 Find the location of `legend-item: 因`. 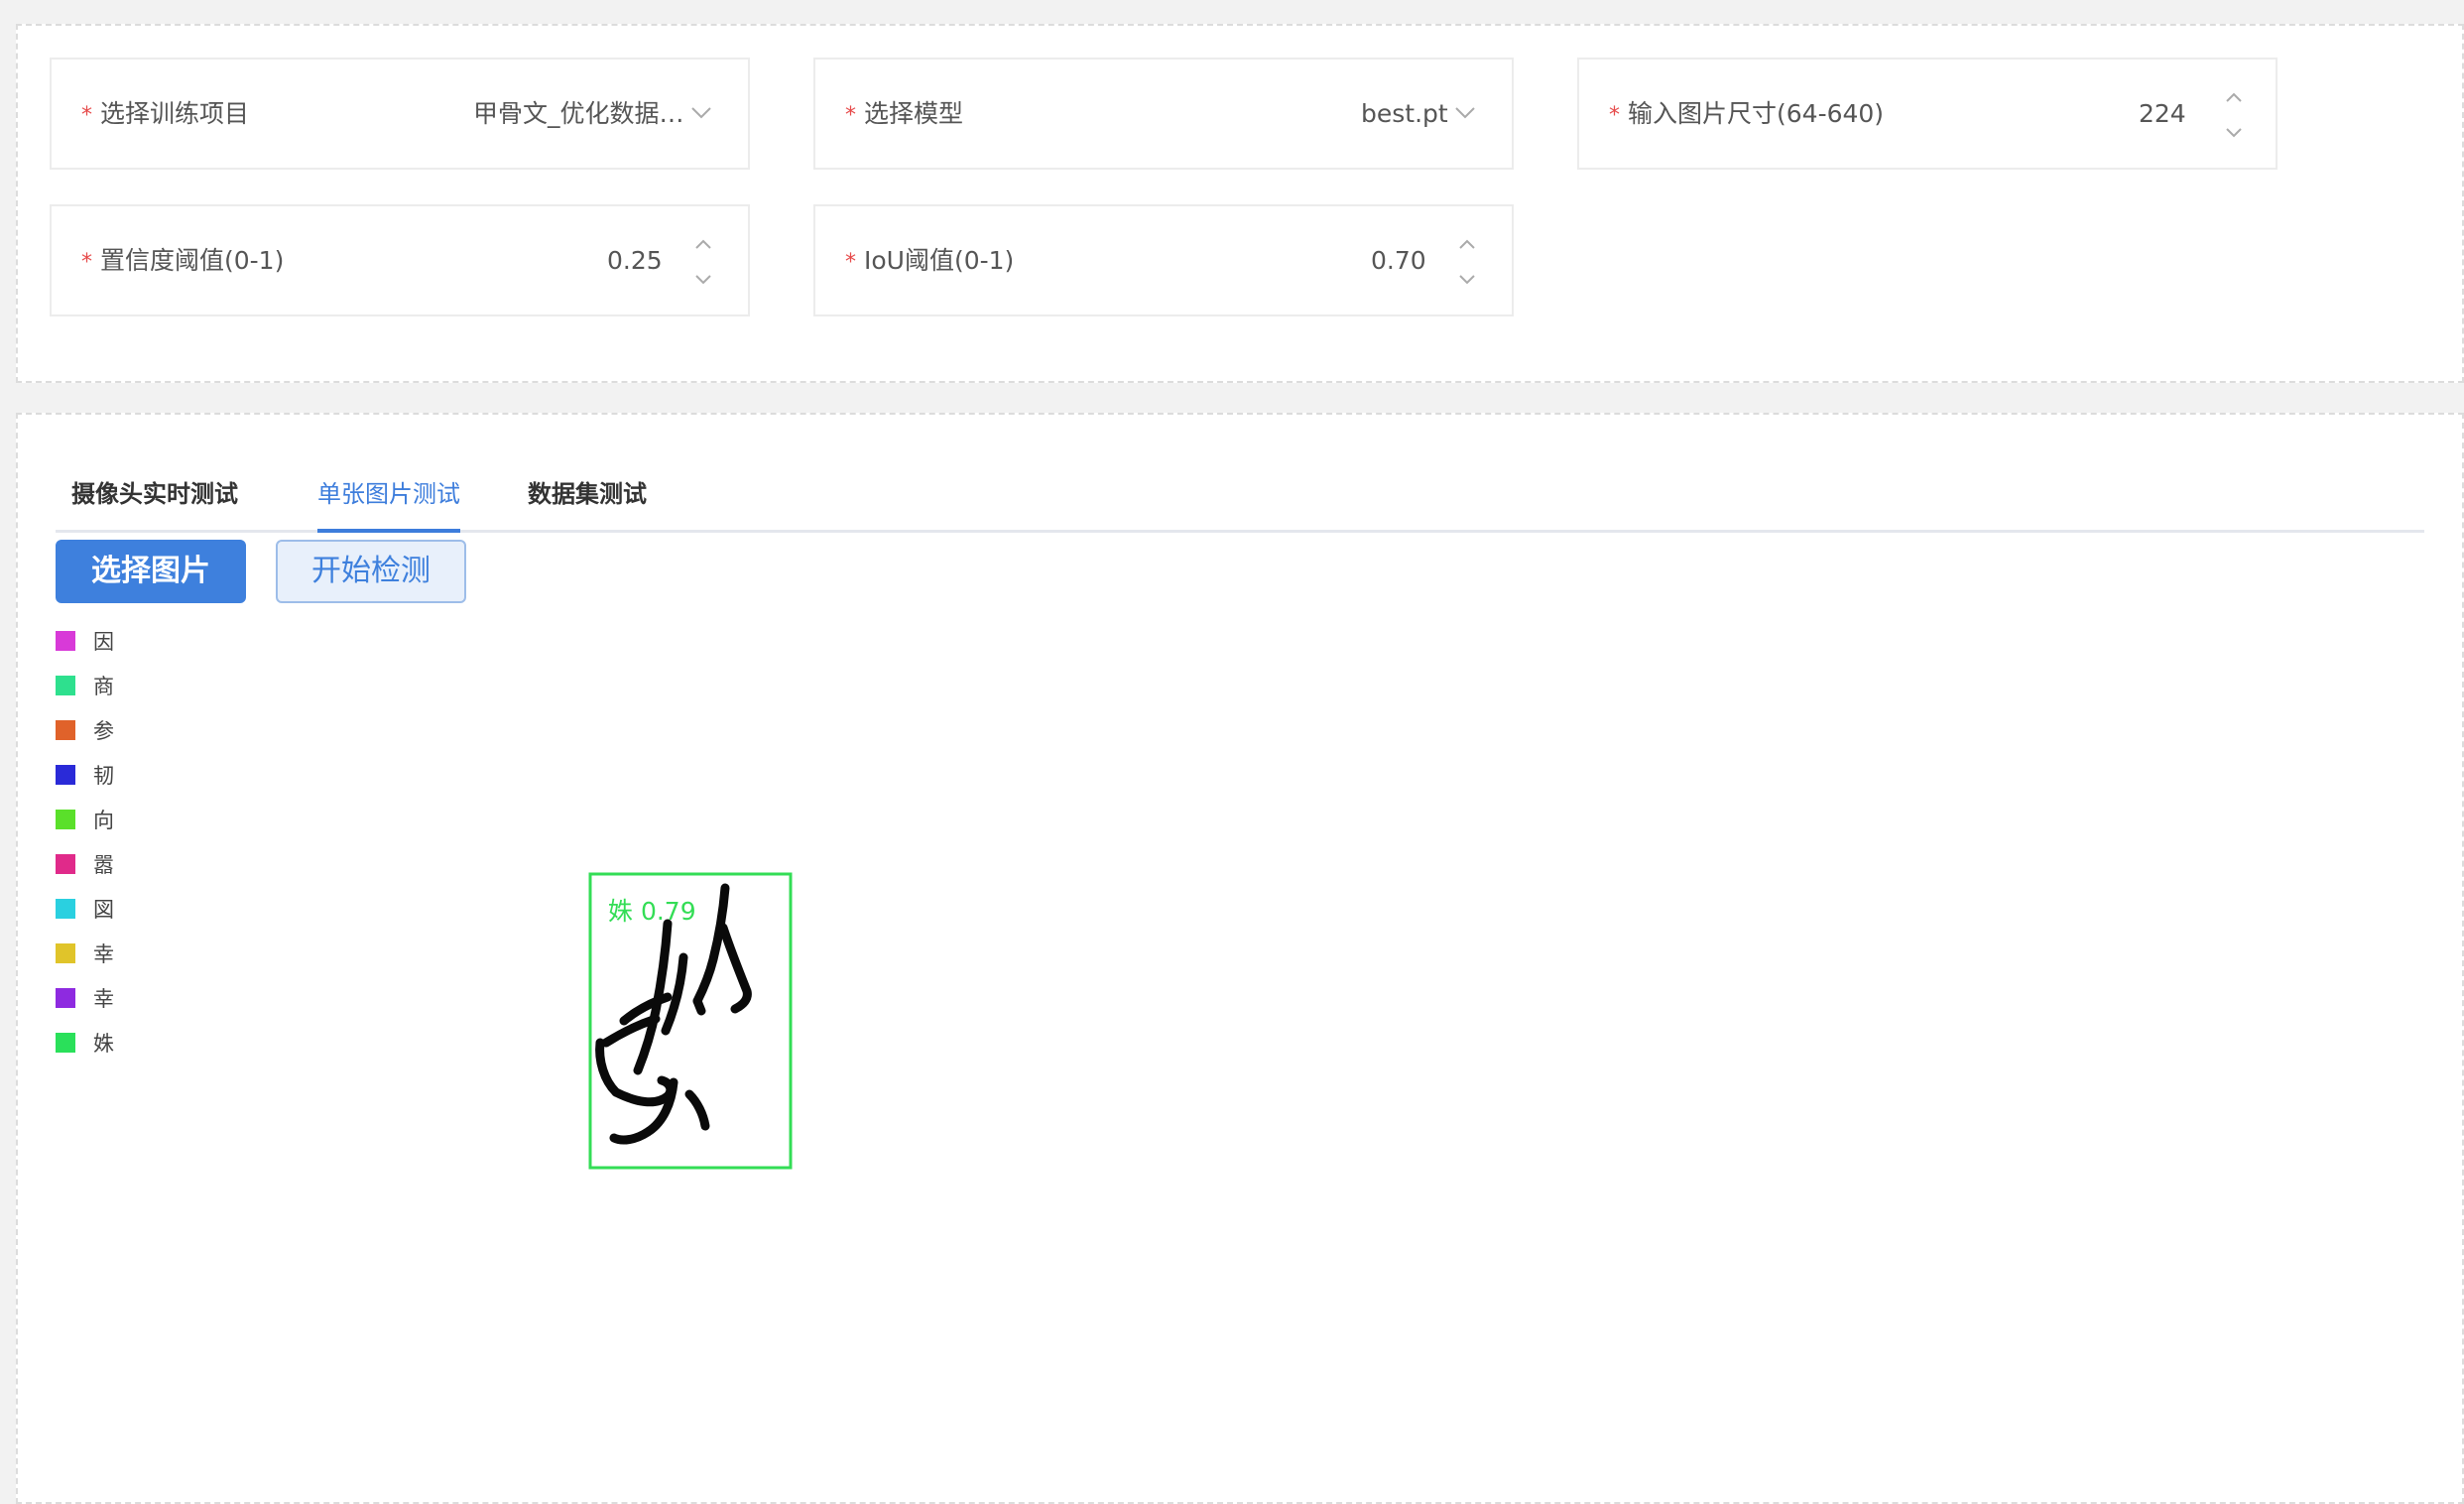

legend-item: 因 is located at coordinates (116, 643).